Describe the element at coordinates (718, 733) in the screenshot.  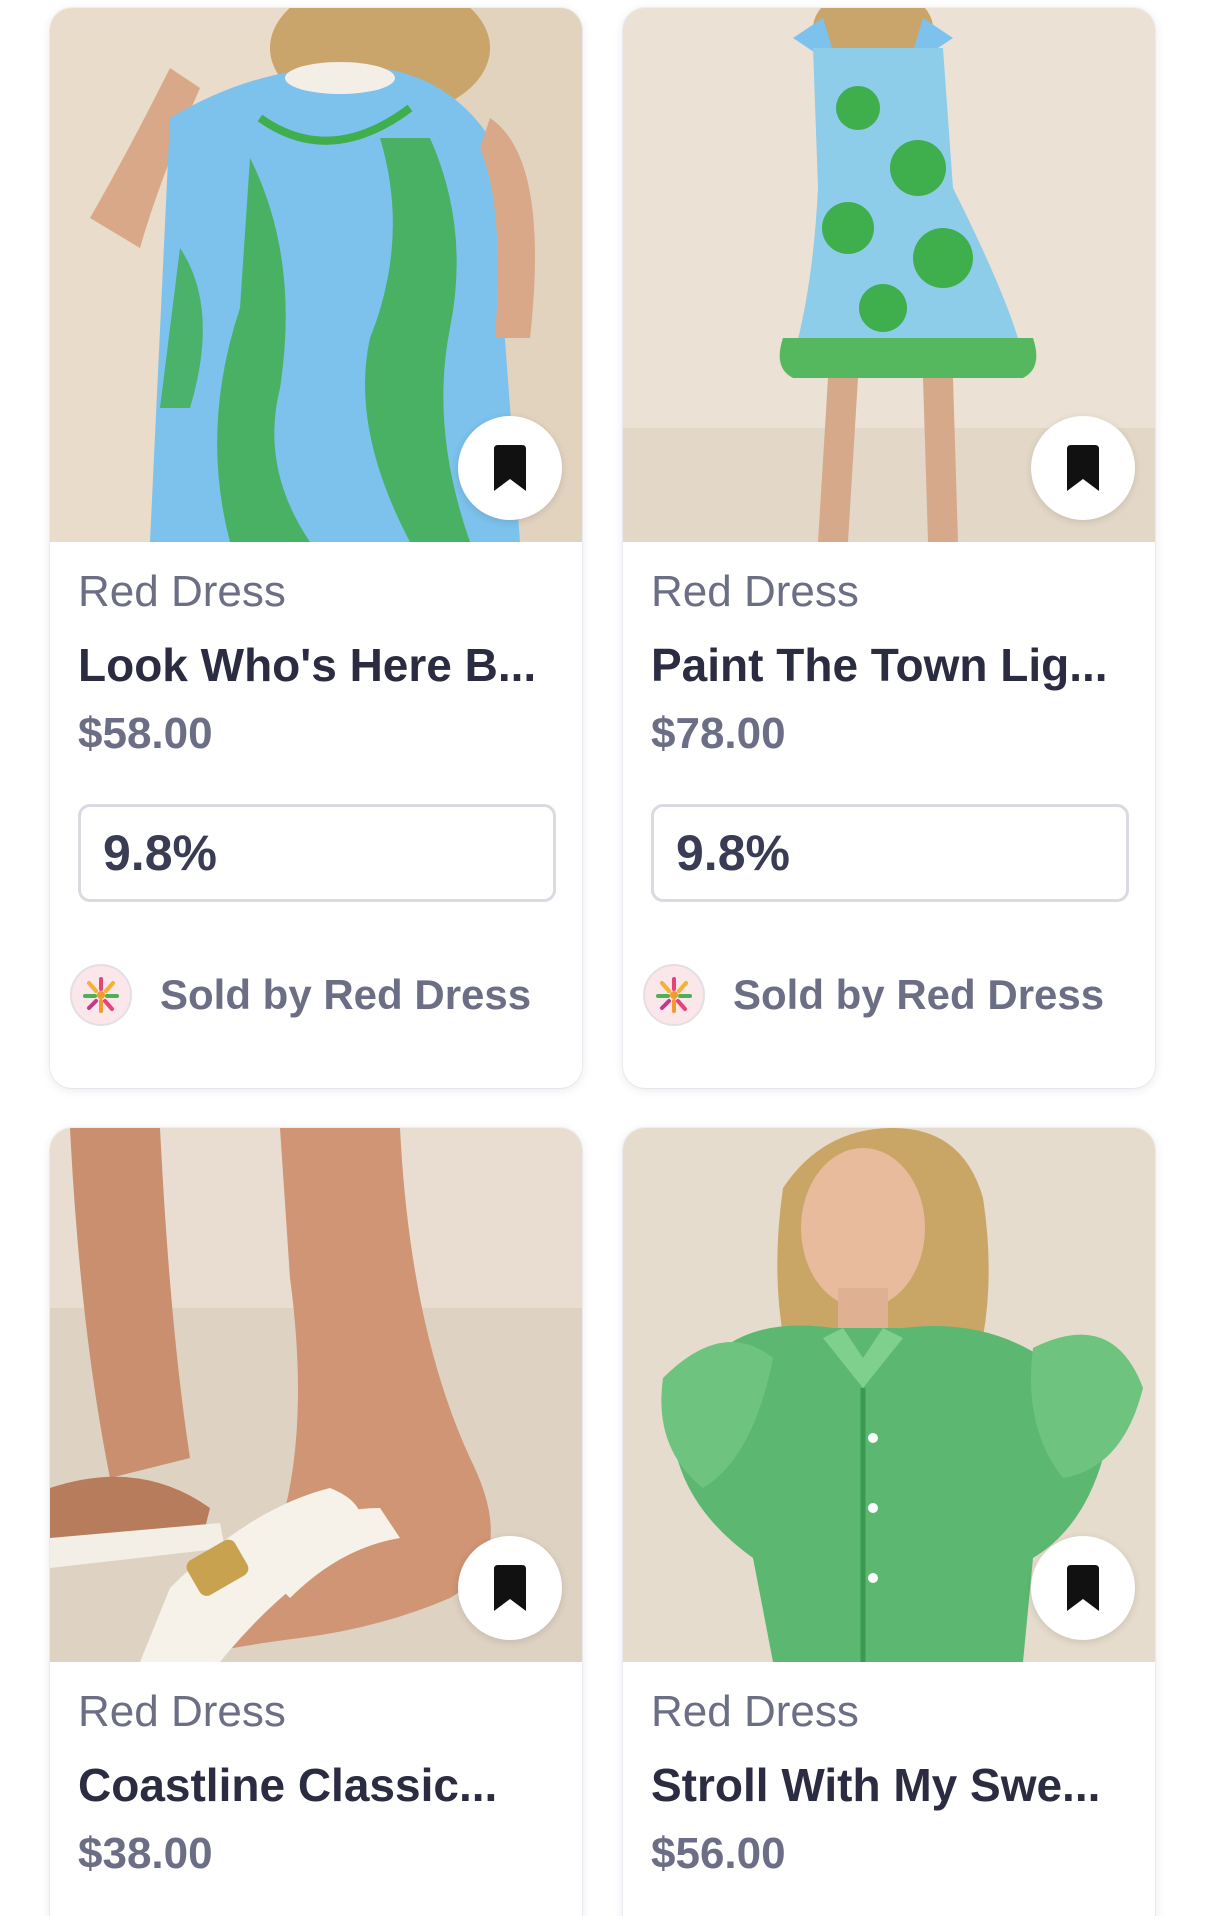
I see `product-price: $78.00` at that location.